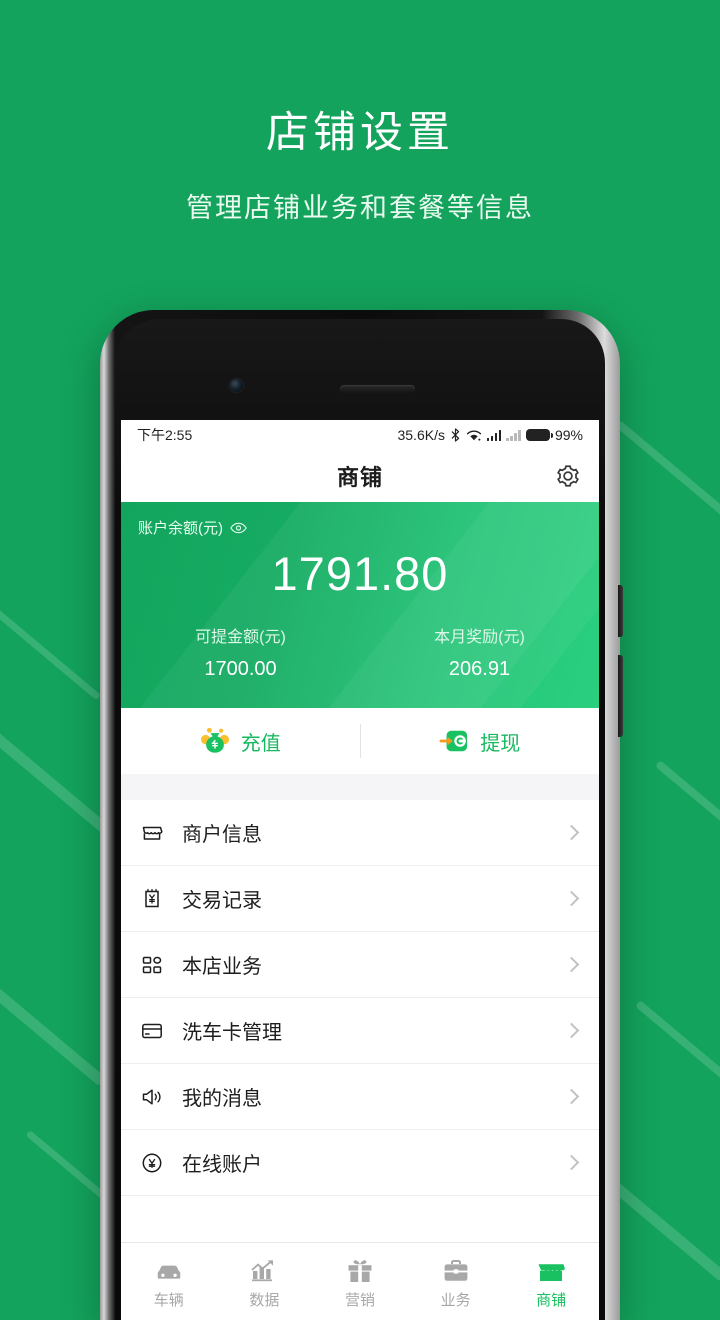 This screenshot has width=720, height=1320. What do you see at coordinates (513, 435) in the screenshot?
I see `signal-bars-off-icon` at bounding box center [513, 435].